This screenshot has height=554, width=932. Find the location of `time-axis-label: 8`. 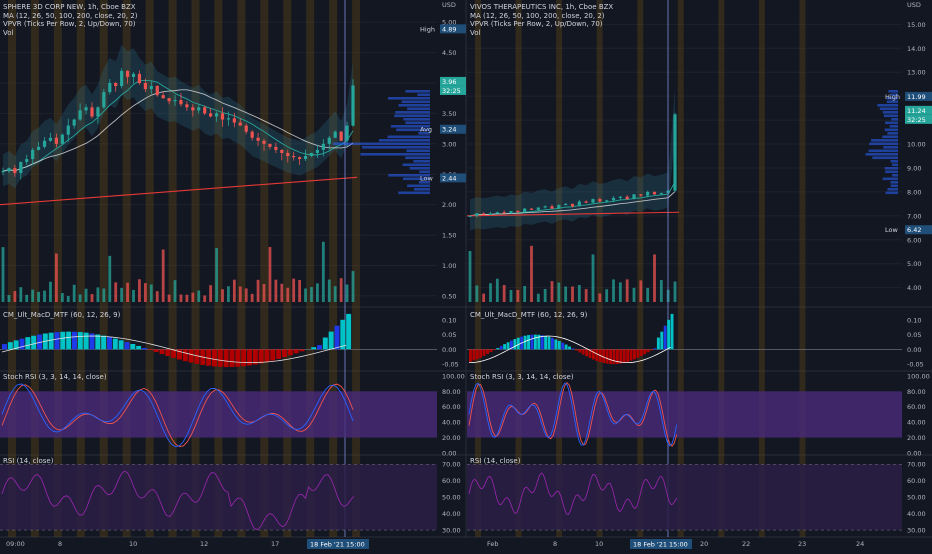

time-axis-label: 8 is located at coordinates (555, 544).